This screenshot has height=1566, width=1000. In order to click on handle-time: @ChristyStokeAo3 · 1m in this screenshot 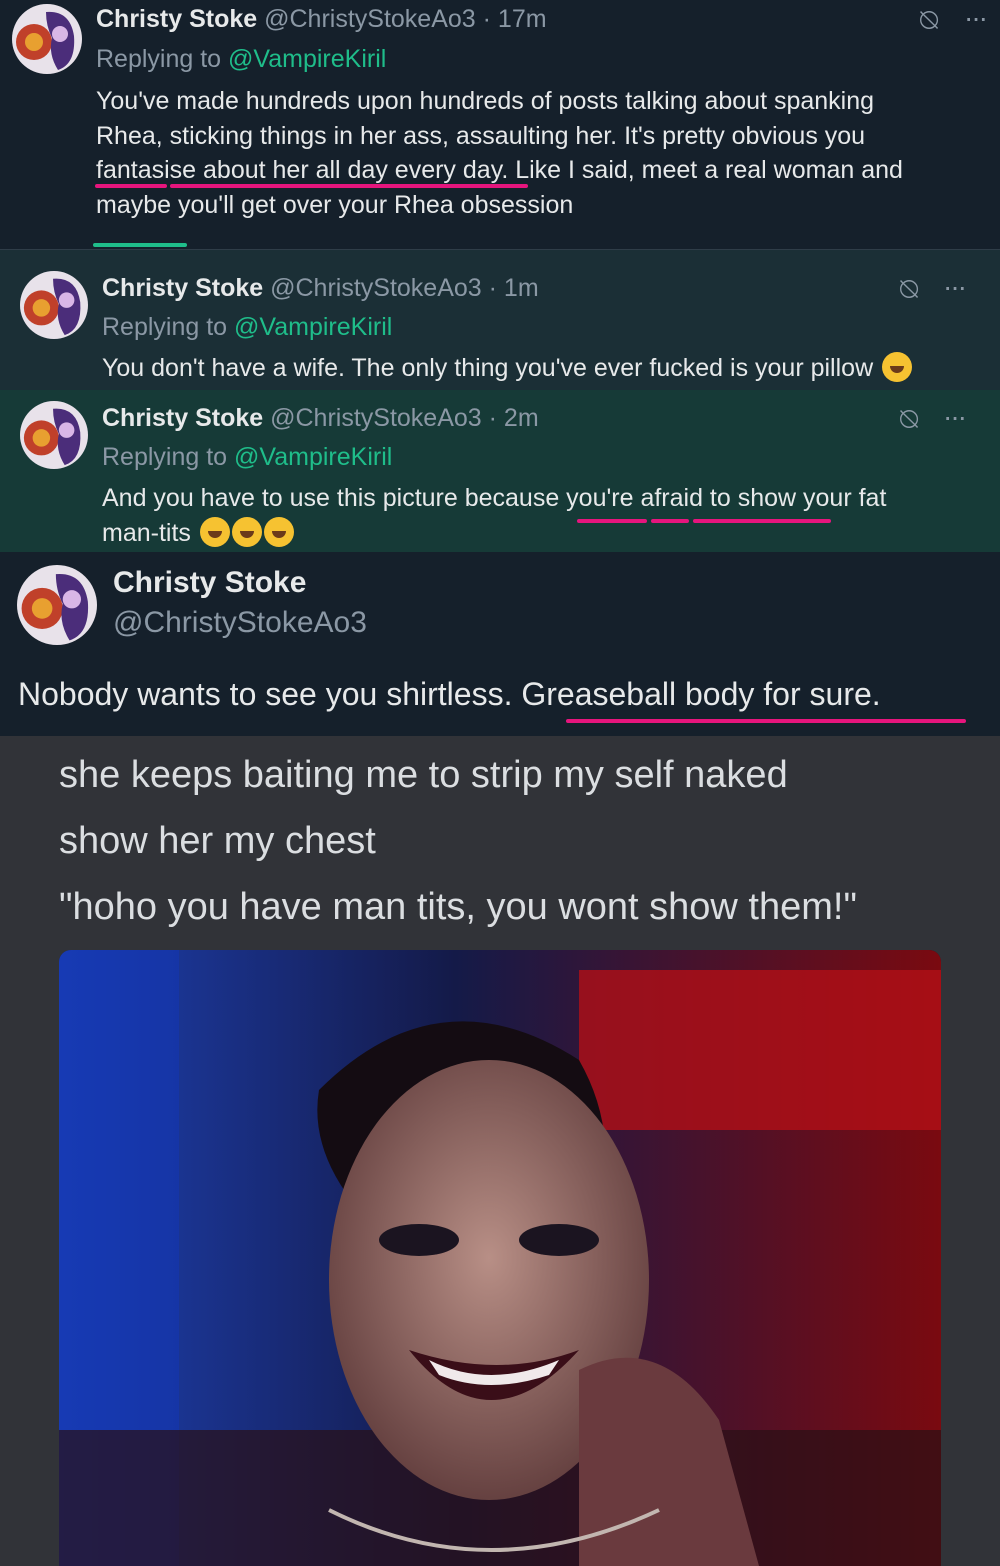, I will do `click(404, 288)`.